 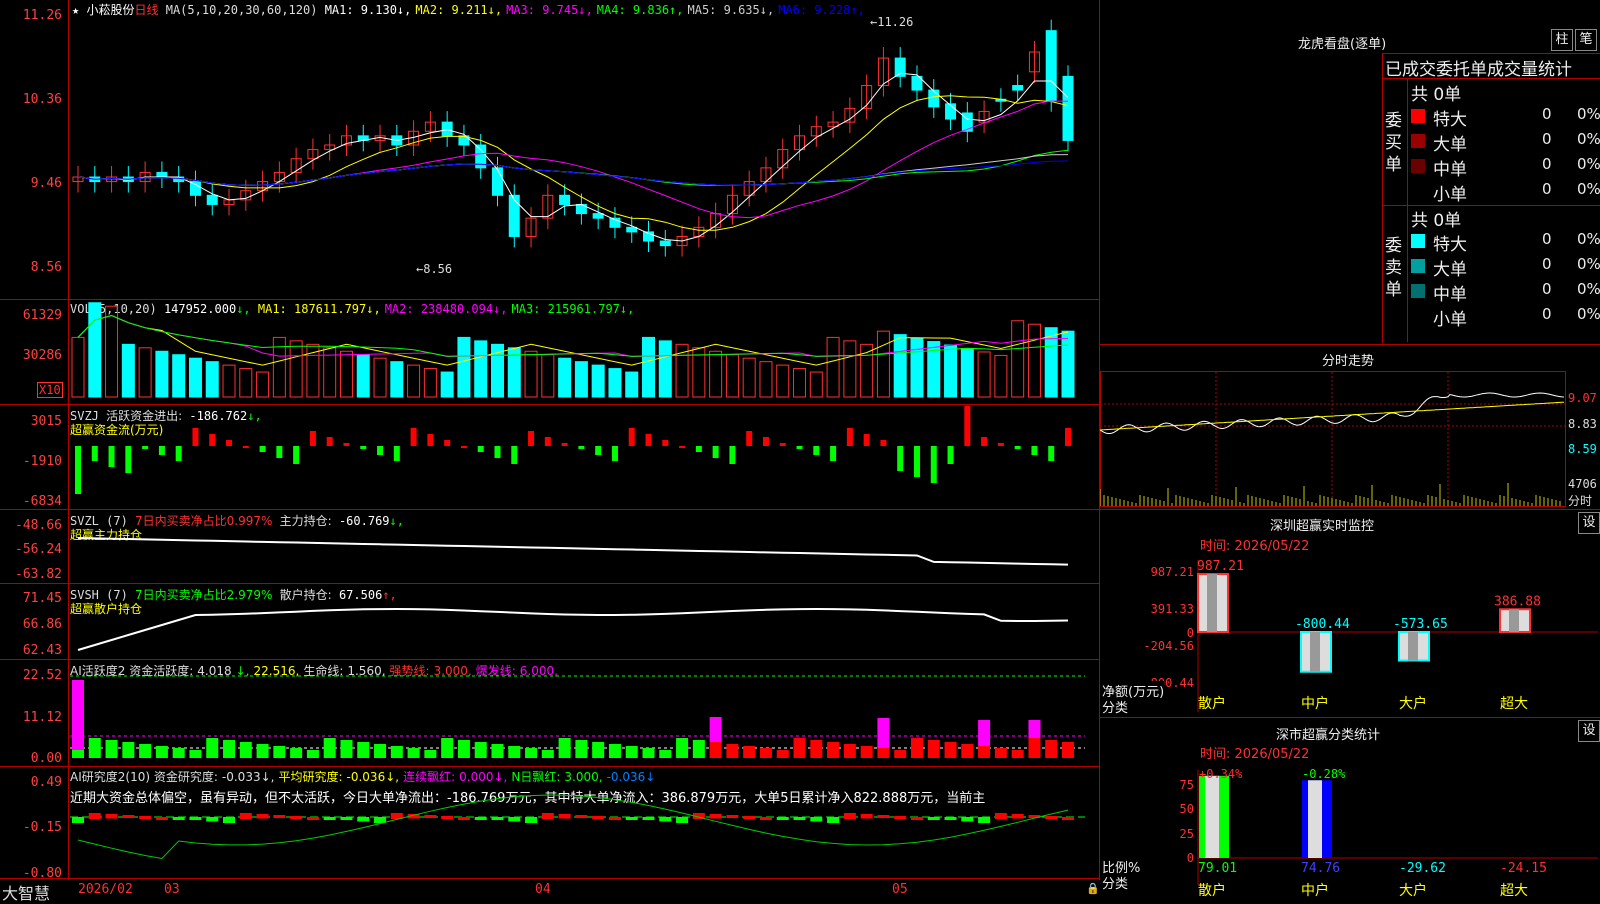 What do you see at coordinates (573, 629) in the screenshot?
I see `svsh-line` at bounding box center [573, 629].